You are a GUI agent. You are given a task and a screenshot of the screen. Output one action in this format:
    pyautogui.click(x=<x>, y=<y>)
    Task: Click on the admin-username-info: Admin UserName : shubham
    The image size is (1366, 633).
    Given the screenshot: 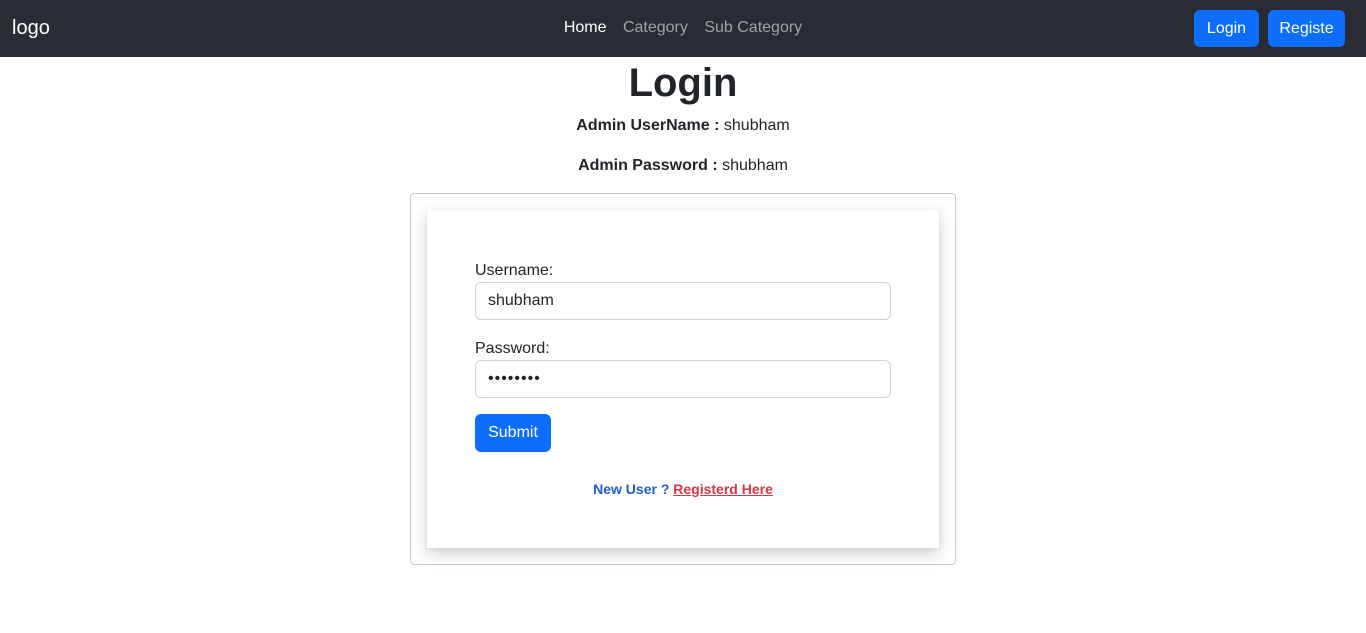 What is the action you would take?
    pyautogui.click(x=683, y=126)
    